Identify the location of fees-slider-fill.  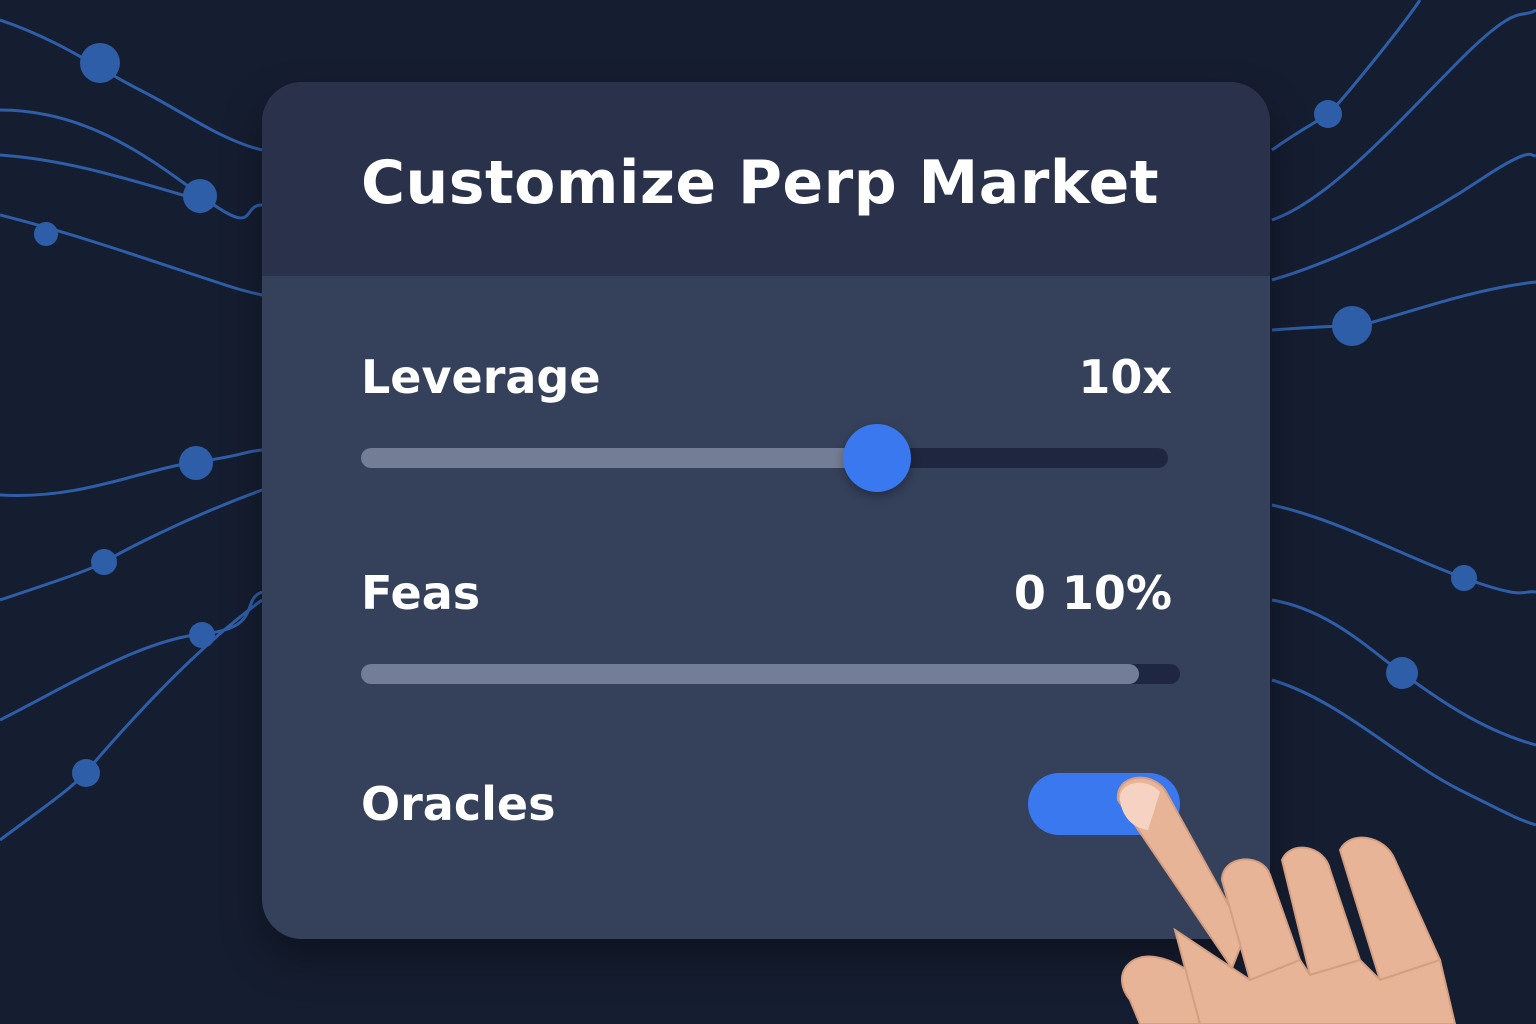
(750, 674).